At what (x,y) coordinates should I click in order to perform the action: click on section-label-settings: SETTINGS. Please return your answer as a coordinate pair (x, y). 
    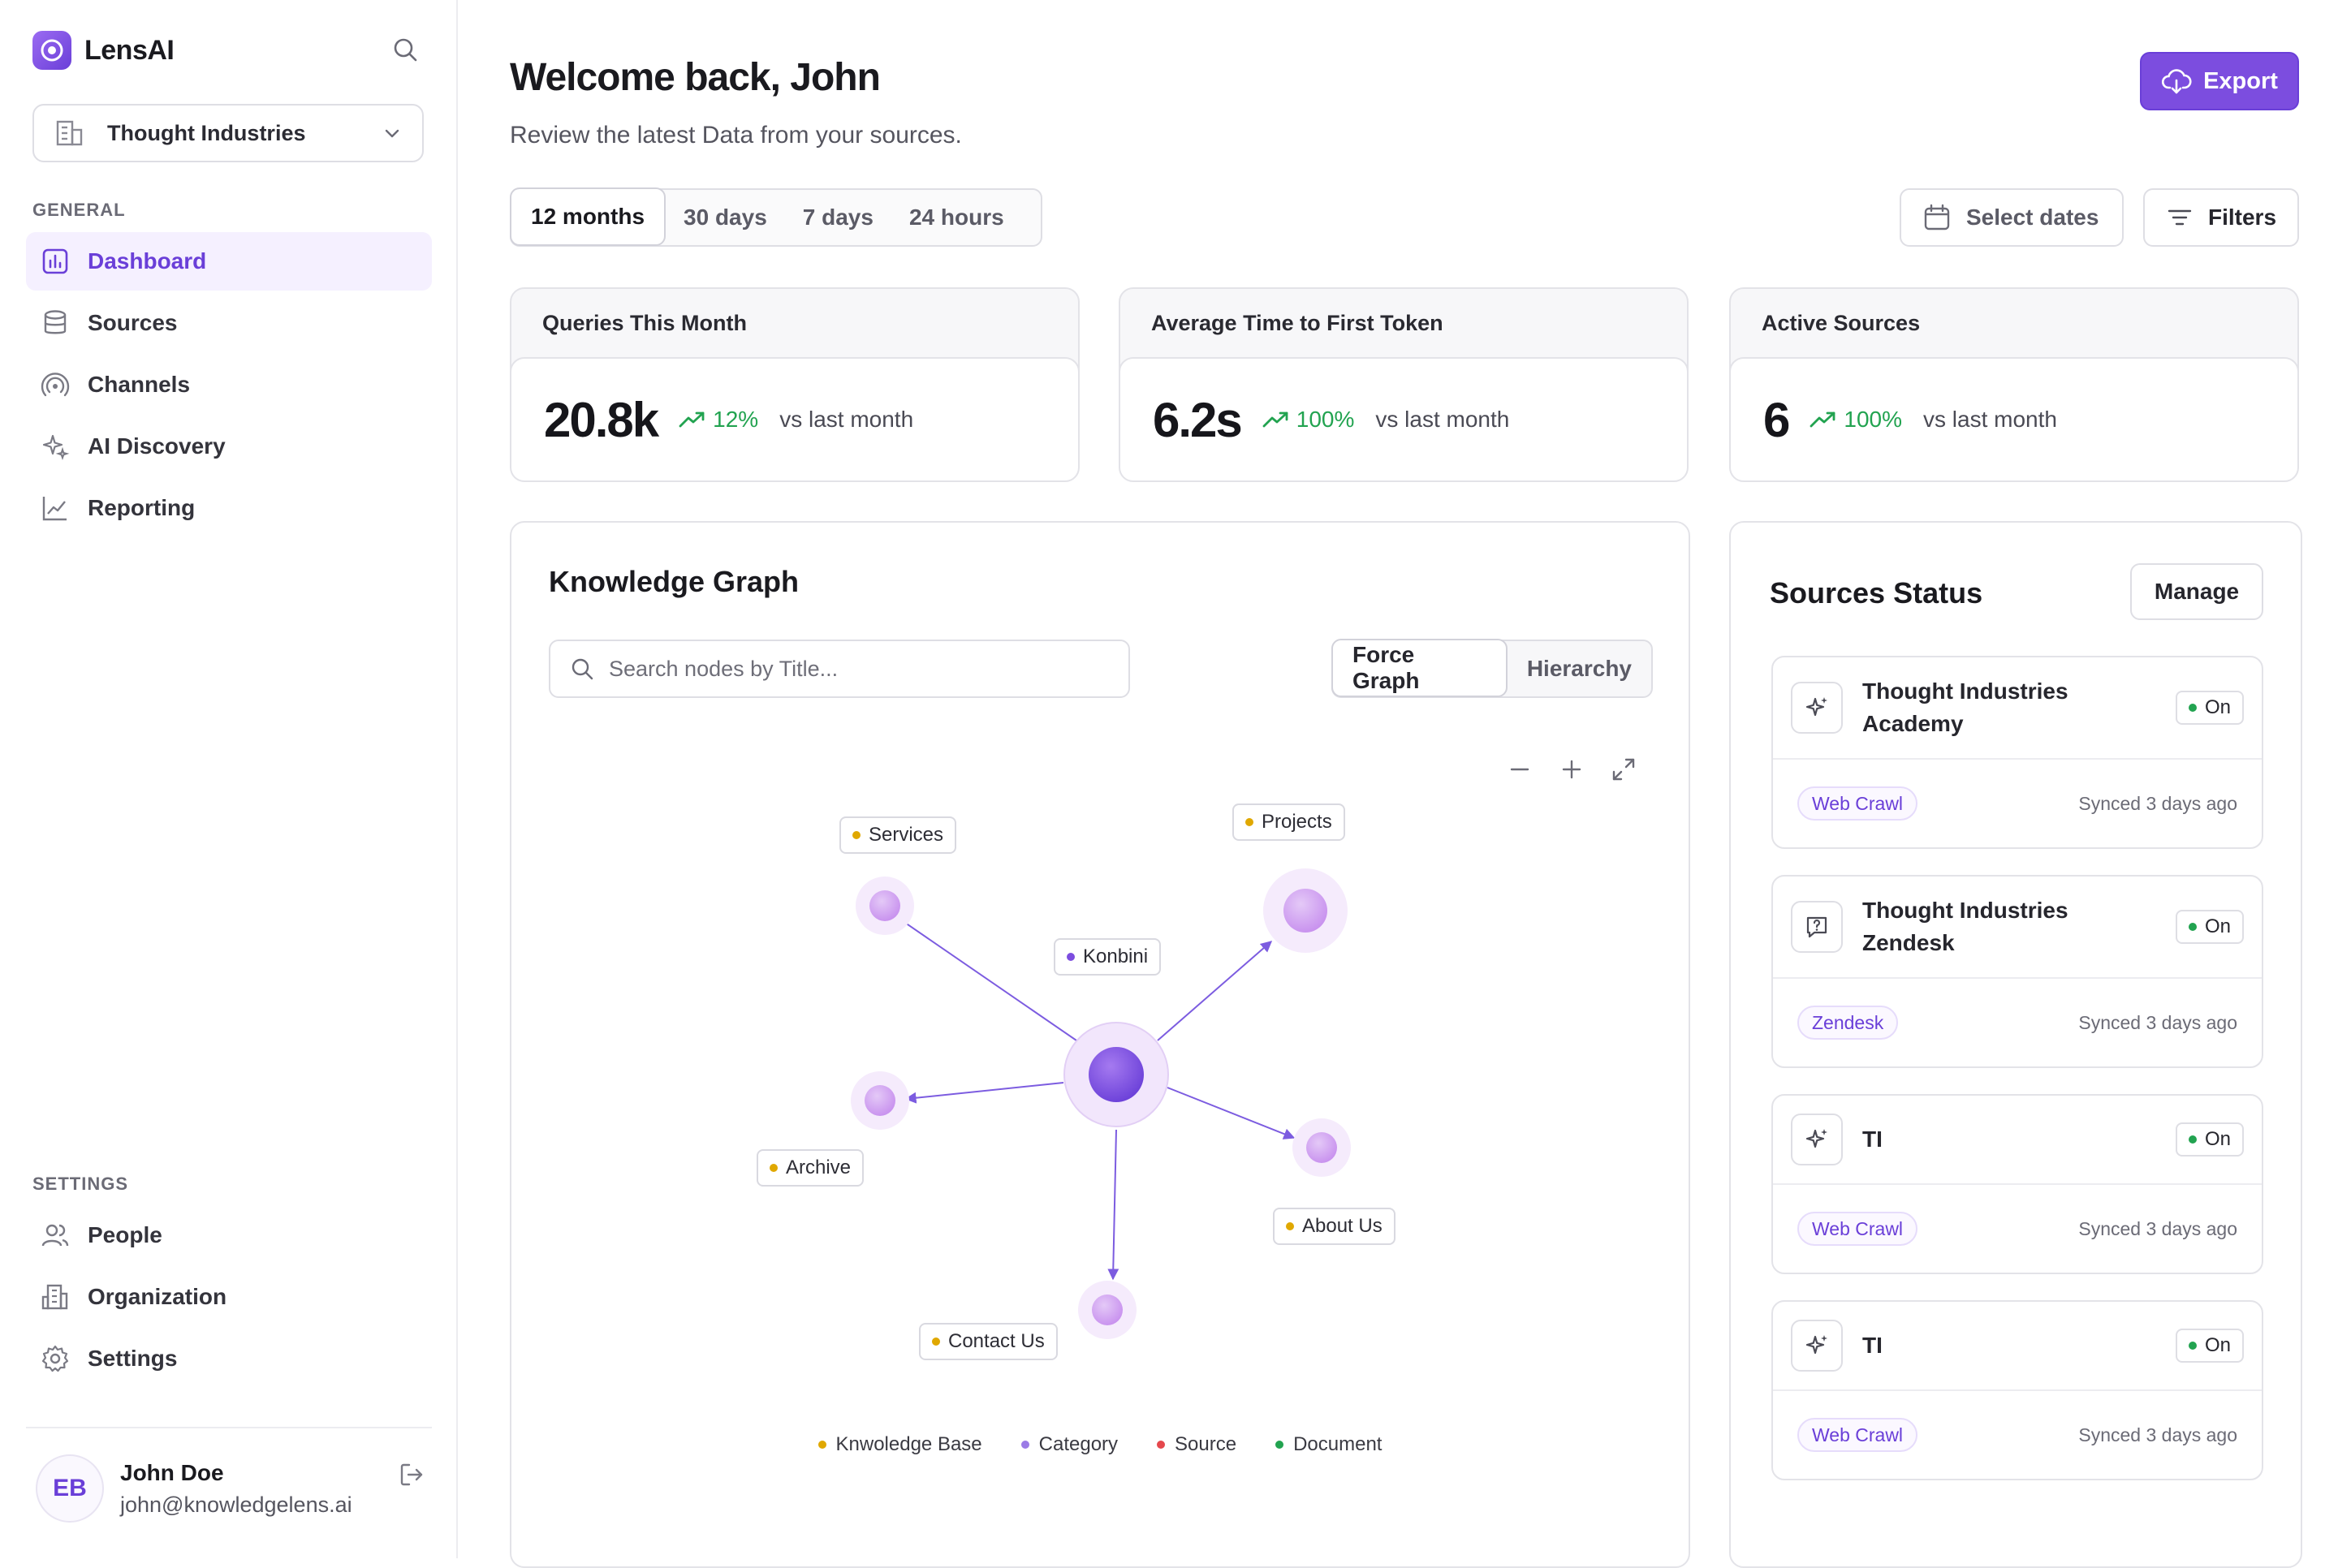
    Looking at the image, I should click on (80, 1184).